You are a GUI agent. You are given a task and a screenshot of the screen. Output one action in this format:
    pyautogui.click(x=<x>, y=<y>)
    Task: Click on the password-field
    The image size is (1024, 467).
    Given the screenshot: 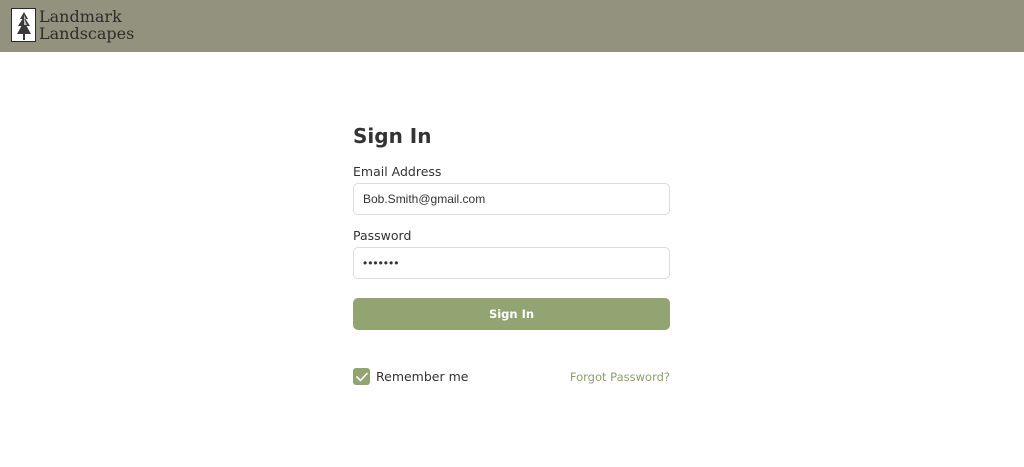 What is the action you would take?
    pyautogui.click(x=511, y=263)
    